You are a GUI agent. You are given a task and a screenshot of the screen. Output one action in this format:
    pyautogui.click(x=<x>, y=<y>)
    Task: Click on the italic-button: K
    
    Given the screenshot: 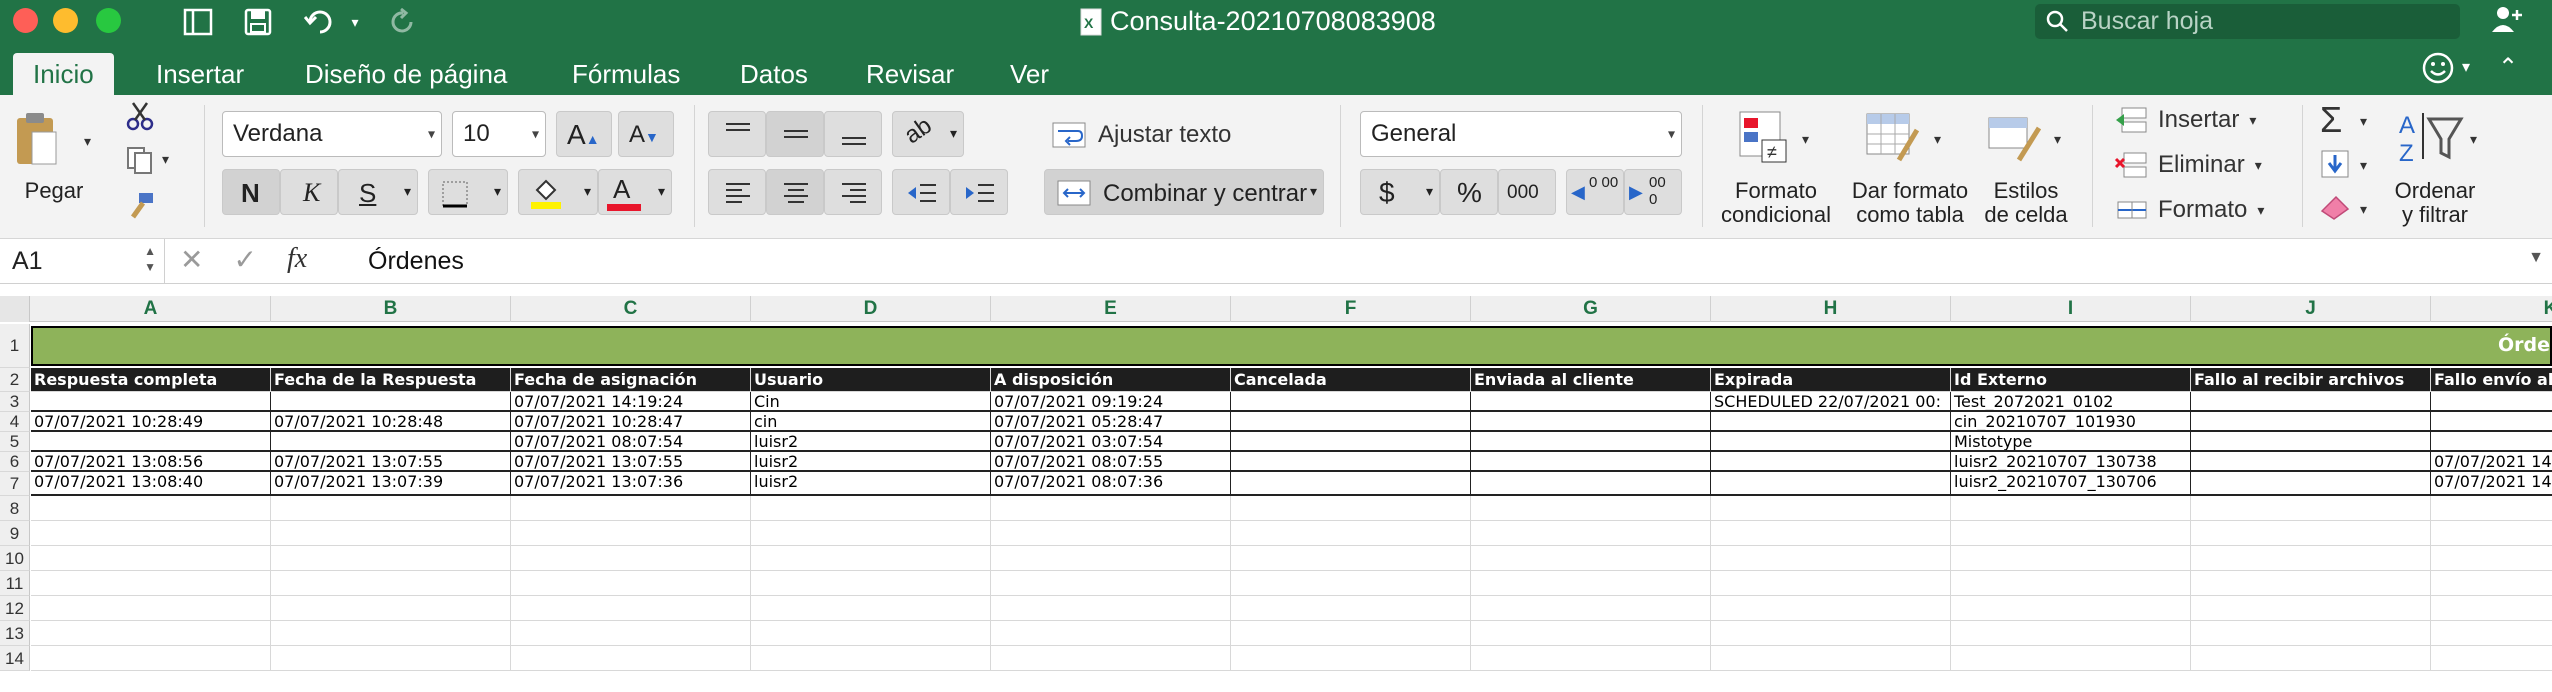 What is the action you would take?
    pyautogui.click(x=309, y=192)
    